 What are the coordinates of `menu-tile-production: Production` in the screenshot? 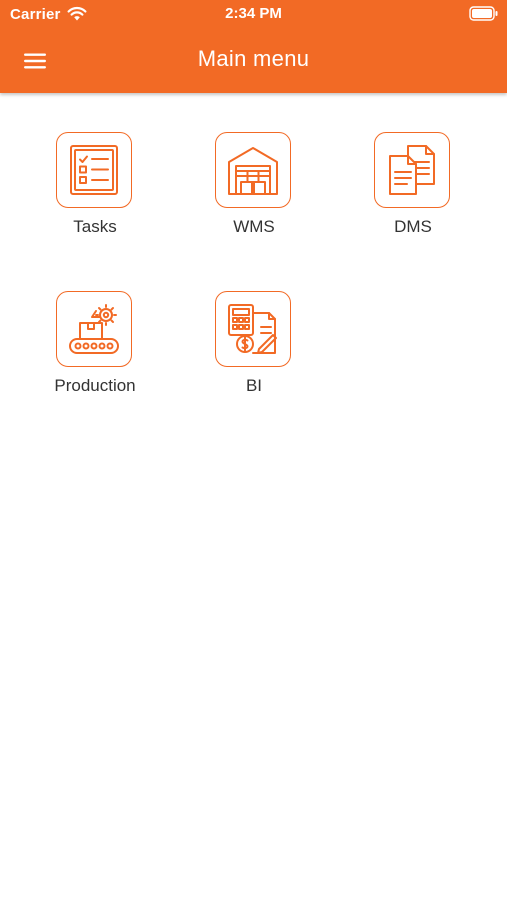 It's located at (95, 351).